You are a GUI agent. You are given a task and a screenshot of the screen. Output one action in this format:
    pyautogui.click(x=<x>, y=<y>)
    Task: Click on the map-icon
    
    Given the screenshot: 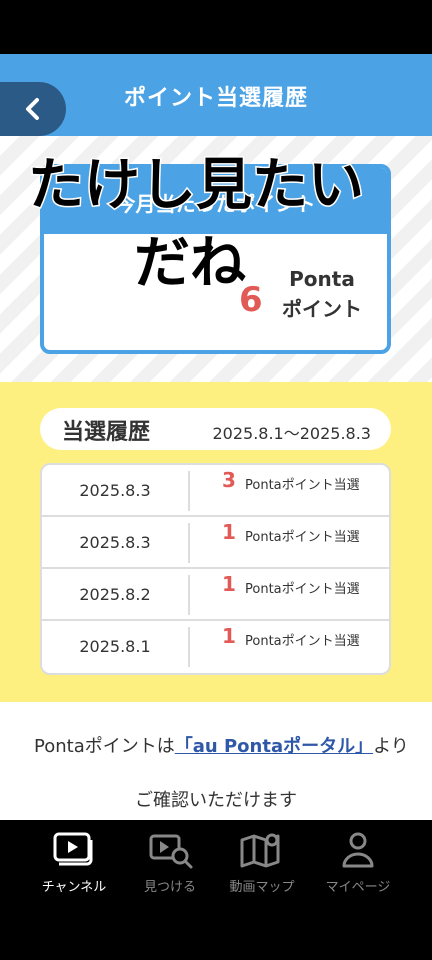 What is the action you would take?
    pyautogui.click(x=260, y=850)
    